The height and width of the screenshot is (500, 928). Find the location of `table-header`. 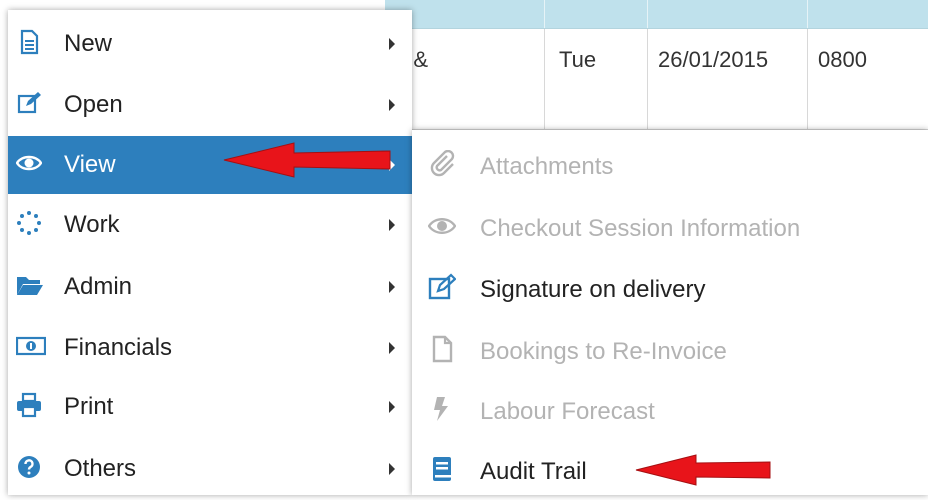

table-header is located at coordinates (656, 14).